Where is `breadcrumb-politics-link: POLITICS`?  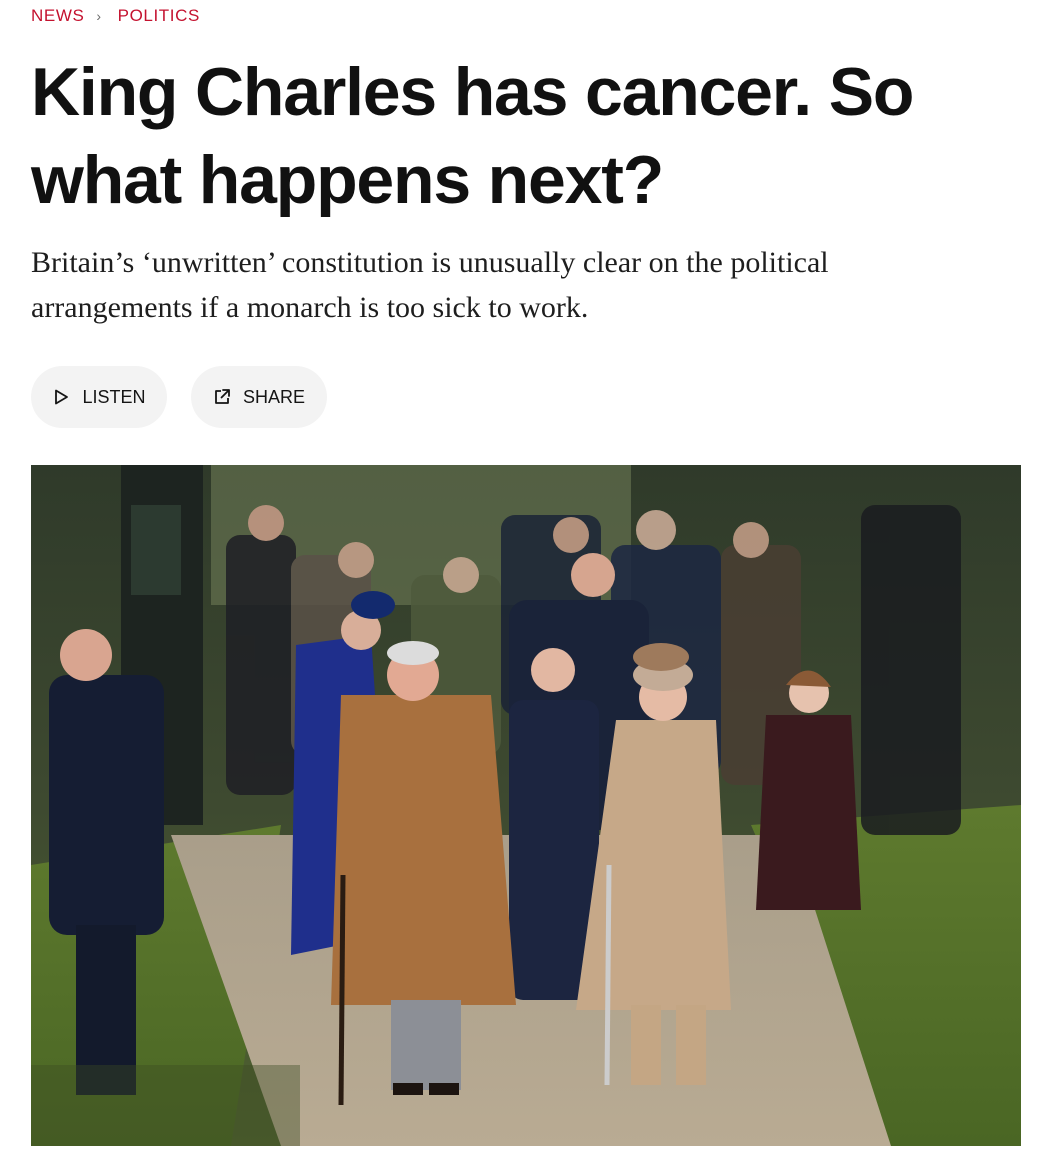 breadcrumb-politics-link: POLITICS is located at coordinates (159, 16).